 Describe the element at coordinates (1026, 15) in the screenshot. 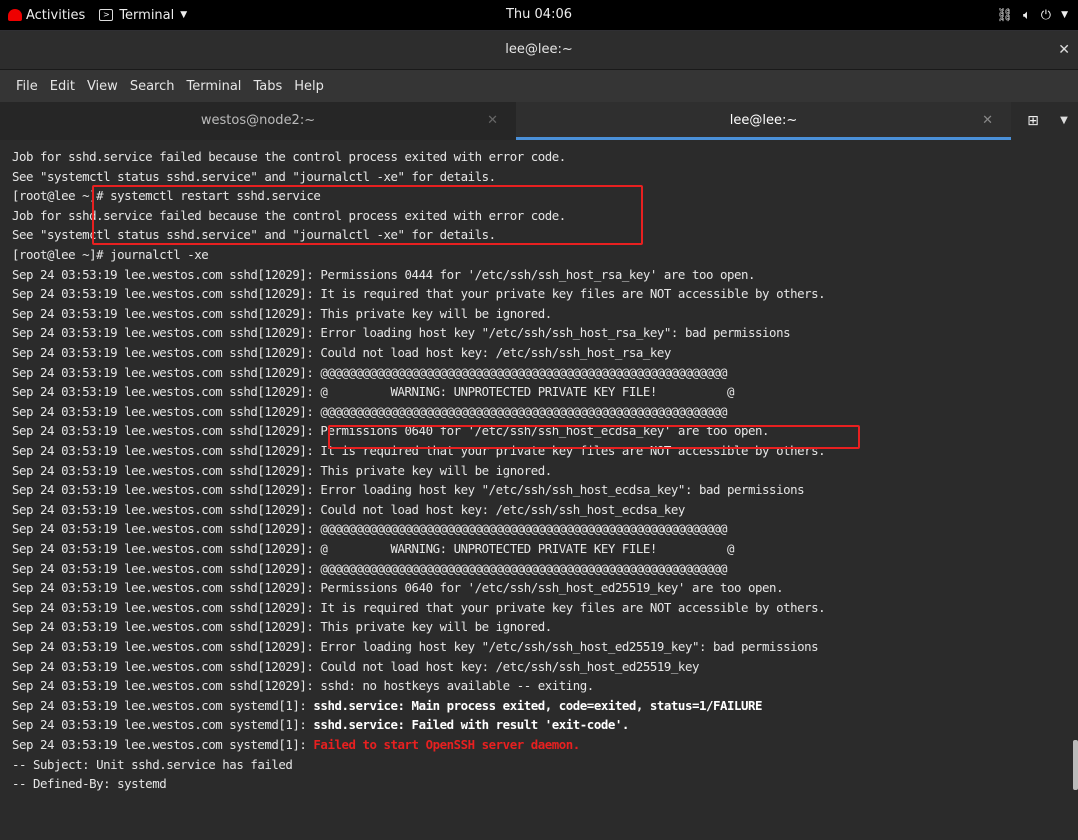

I see `volume-icon: 🔈︎` at that location.